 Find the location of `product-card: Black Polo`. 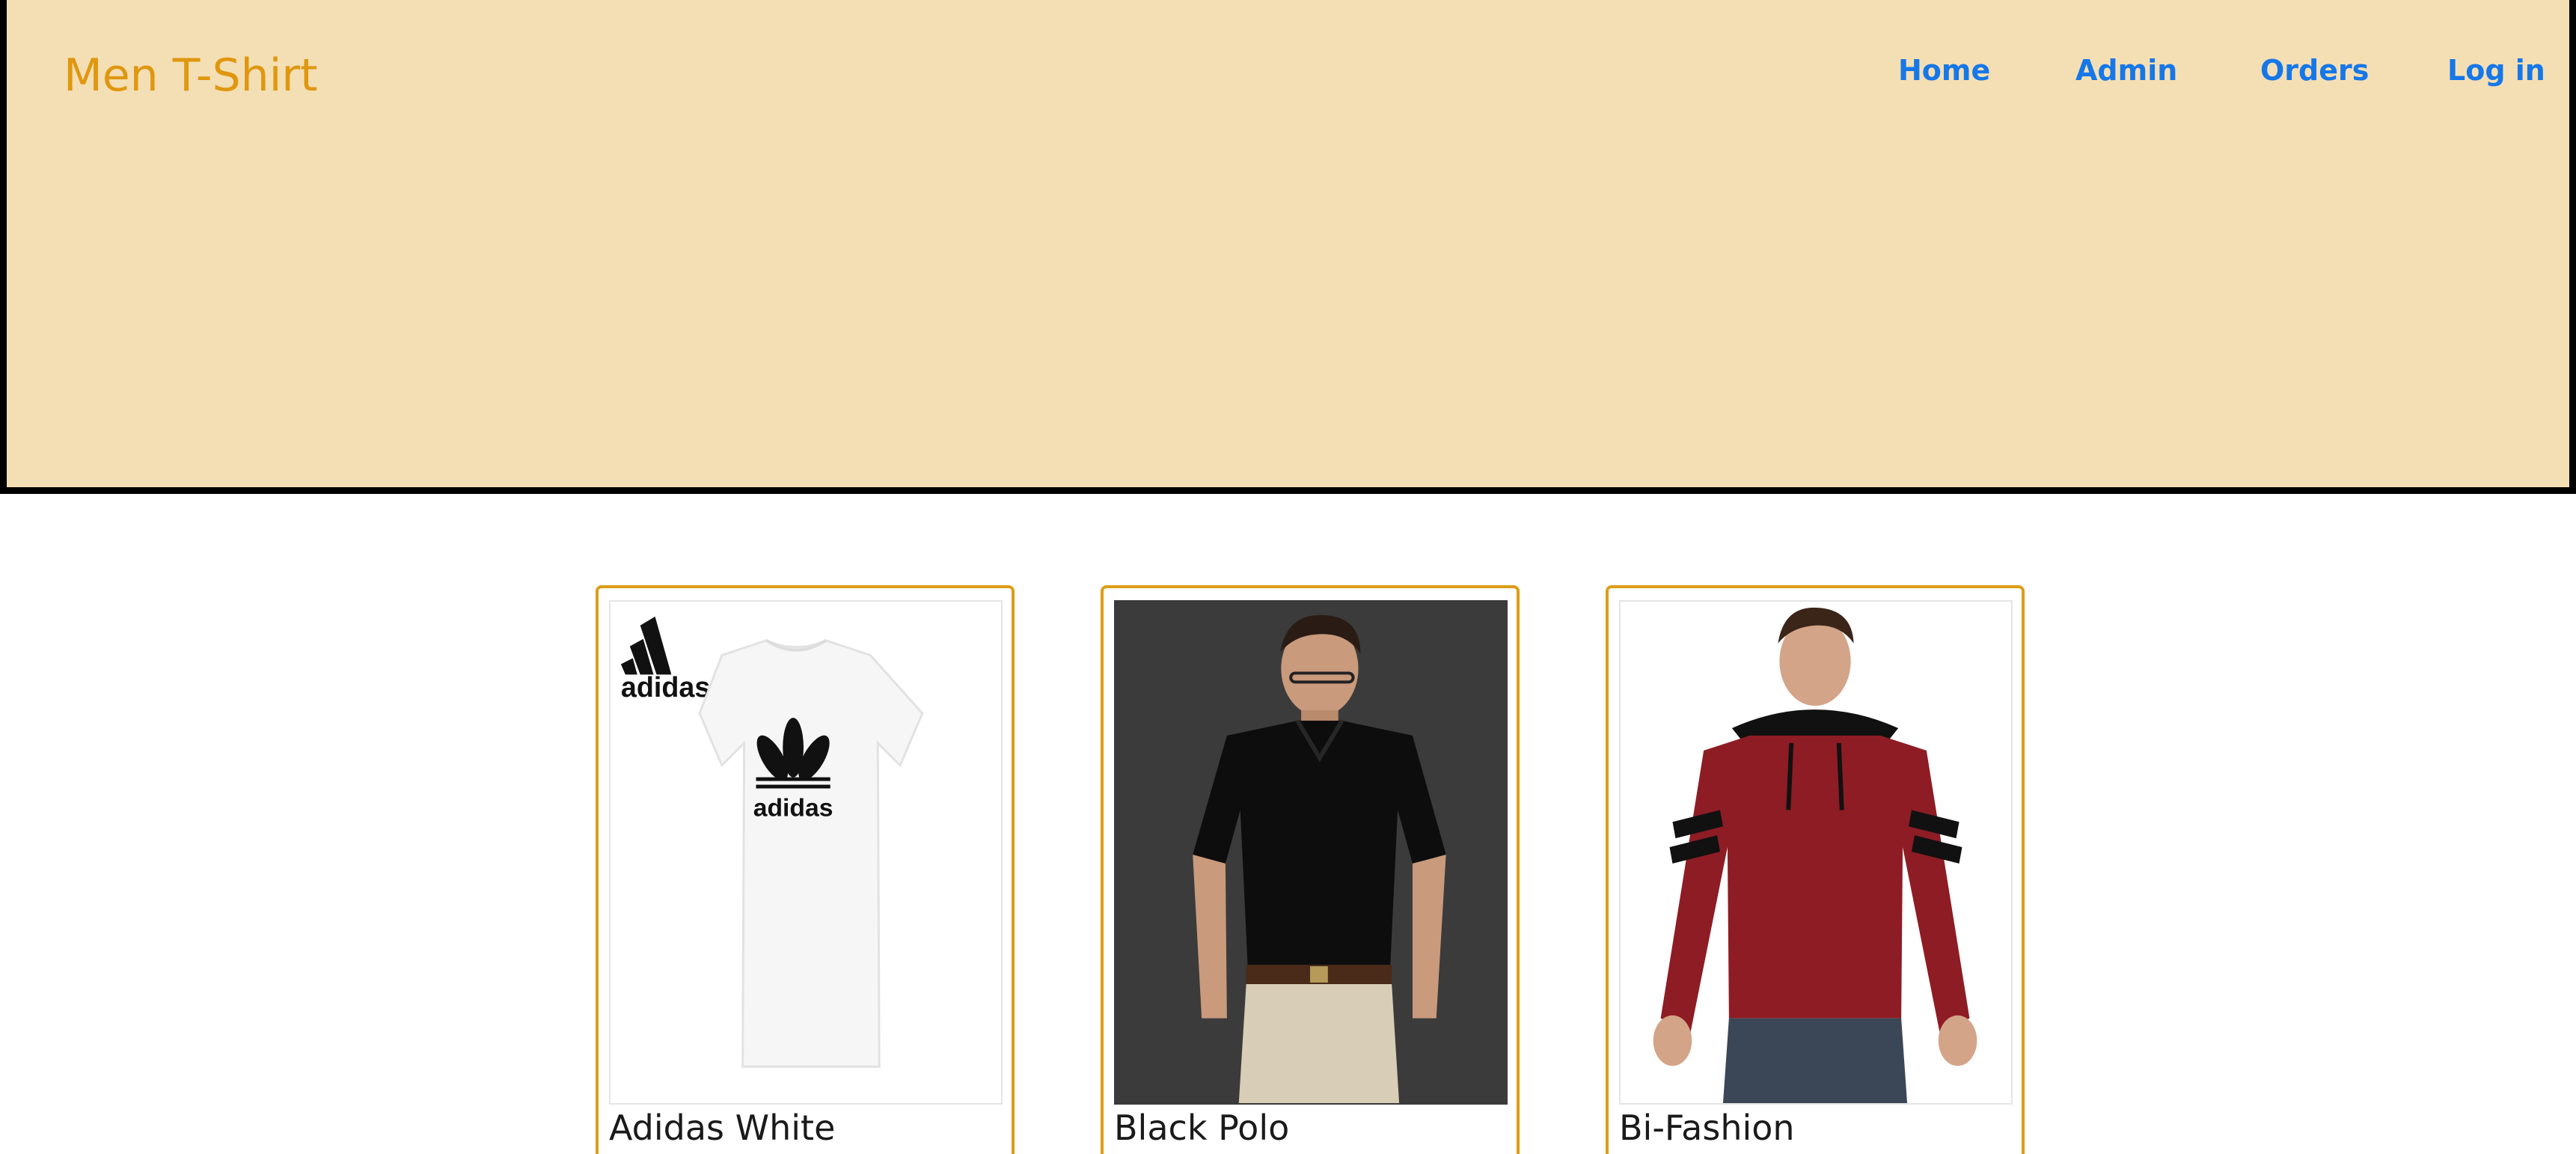

product-card: Black Polo is located at coordinates (1311, 869).